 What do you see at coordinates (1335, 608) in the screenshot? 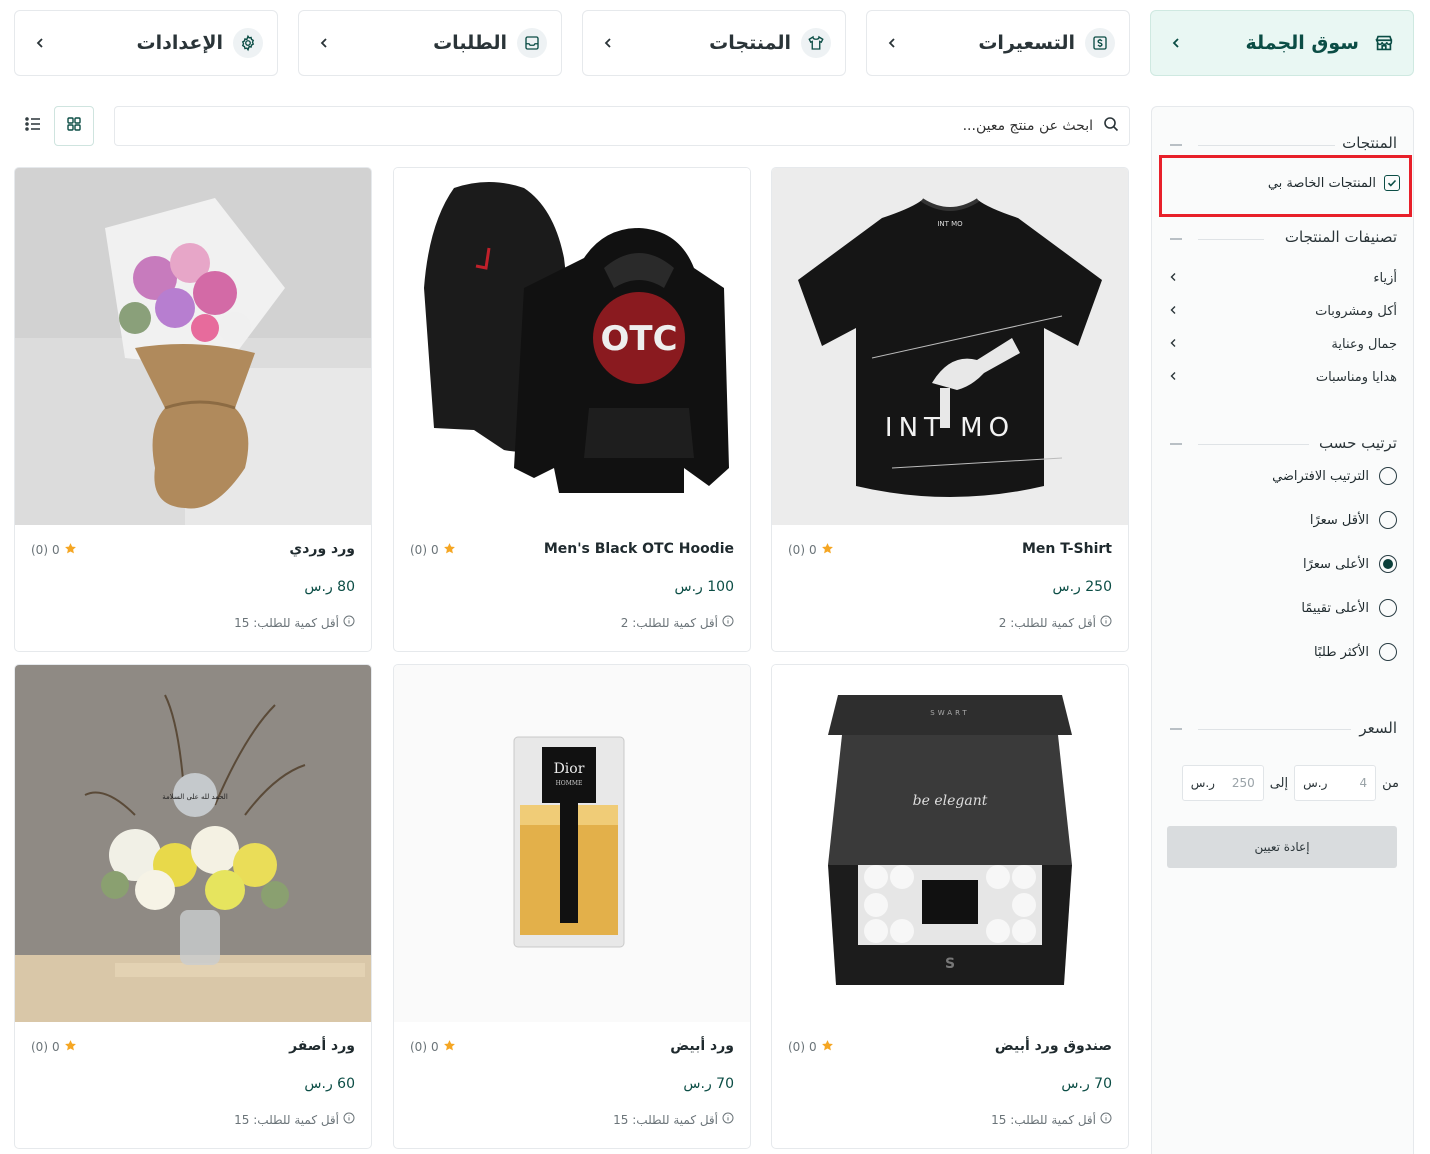
I see `sort-option-label: الأعلى تقييمًا` at bounding box center [1335, 608].